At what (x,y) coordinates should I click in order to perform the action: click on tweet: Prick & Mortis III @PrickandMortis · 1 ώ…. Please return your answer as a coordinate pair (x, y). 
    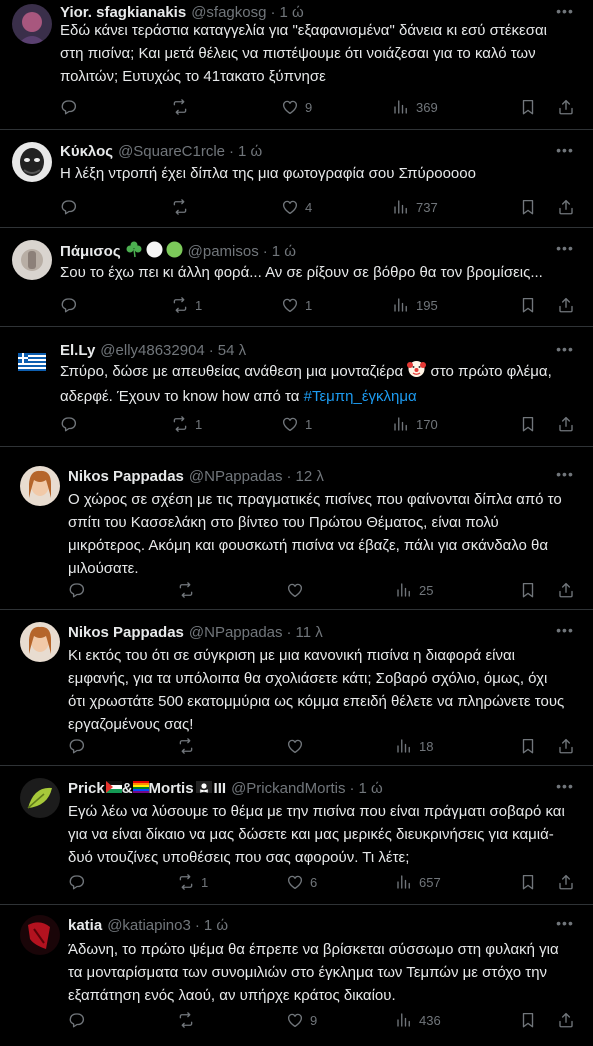
    Looking at the image, I should click on (296, 835).